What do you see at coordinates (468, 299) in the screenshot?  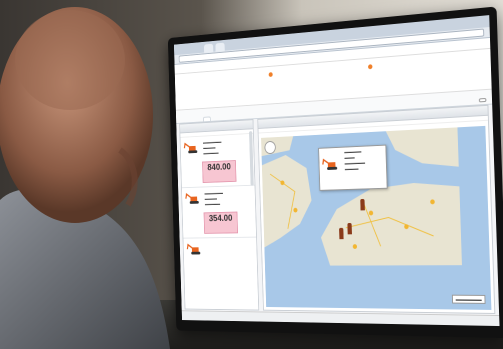 I see `map-control: ▬▬▬▬▬▬▬` at bounding box center [468, 299].